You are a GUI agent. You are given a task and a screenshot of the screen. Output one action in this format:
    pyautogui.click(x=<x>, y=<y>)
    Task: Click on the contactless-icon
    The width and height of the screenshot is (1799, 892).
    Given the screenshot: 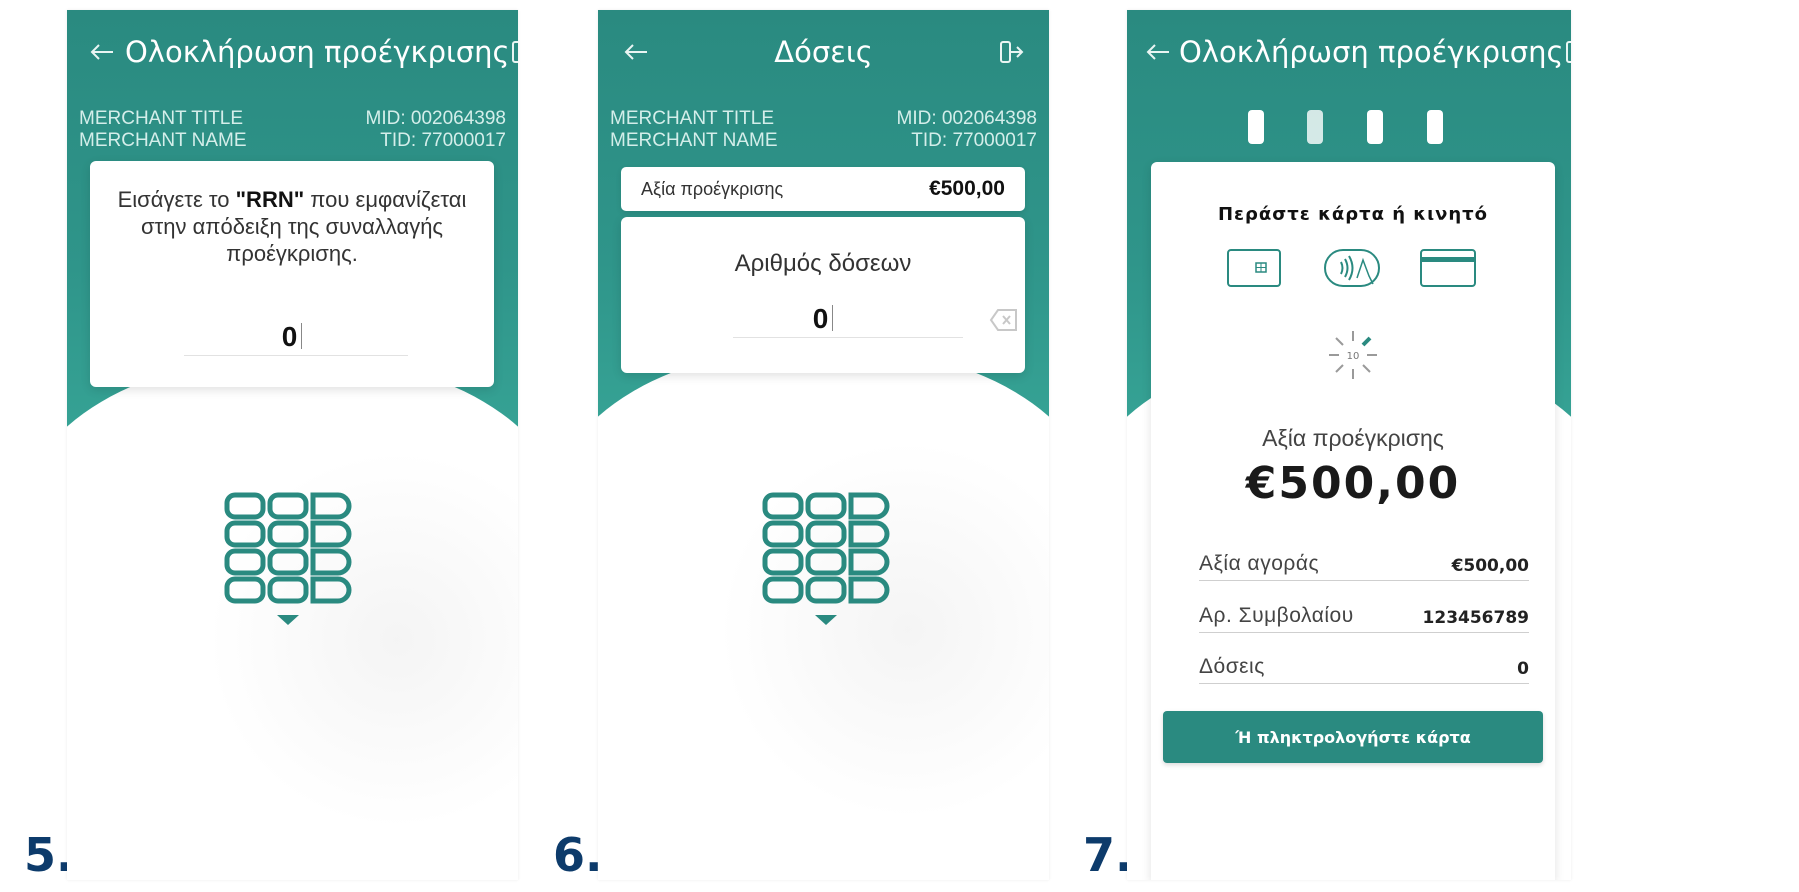 What is the action you would take?
    pyautogui.click(x=1352, y=268)
    